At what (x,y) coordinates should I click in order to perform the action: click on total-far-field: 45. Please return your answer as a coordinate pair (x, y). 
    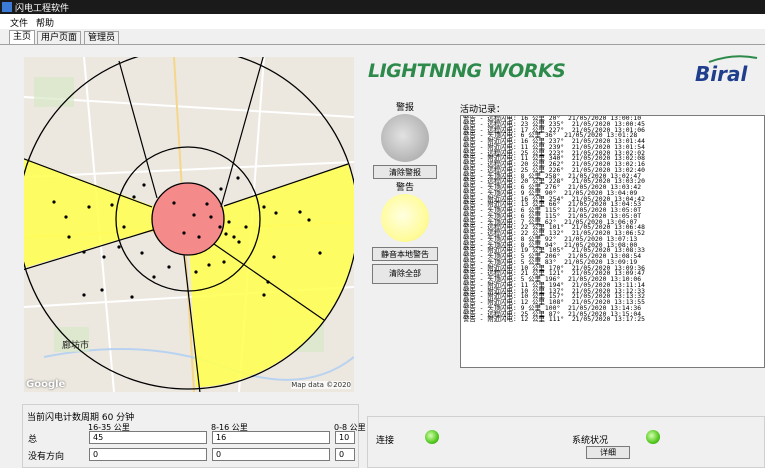
    Looking at the image, I should click on (148, 437).